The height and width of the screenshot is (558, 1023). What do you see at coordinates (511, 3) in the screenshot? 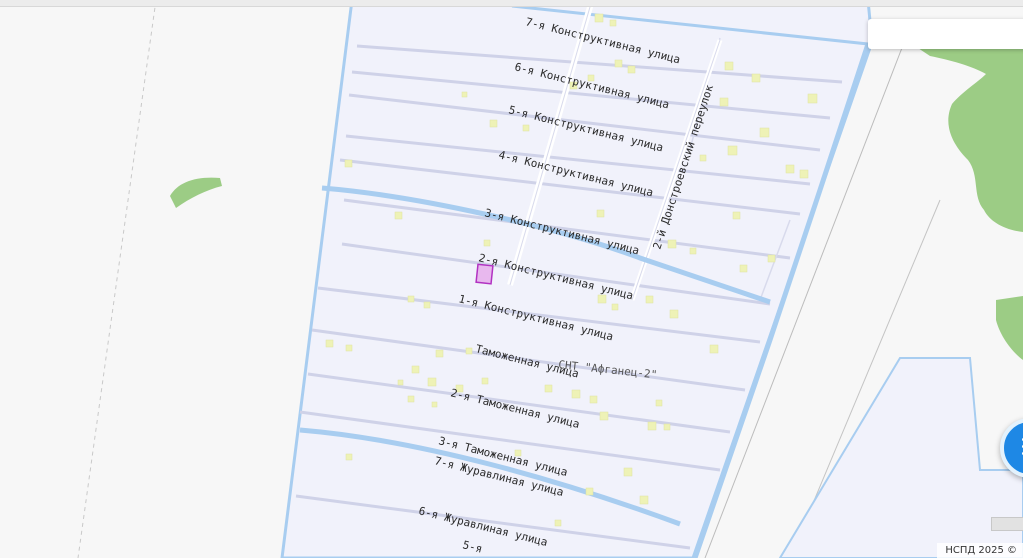
I see `browser-bookmarks-bar` at bounding box center [511, 3].